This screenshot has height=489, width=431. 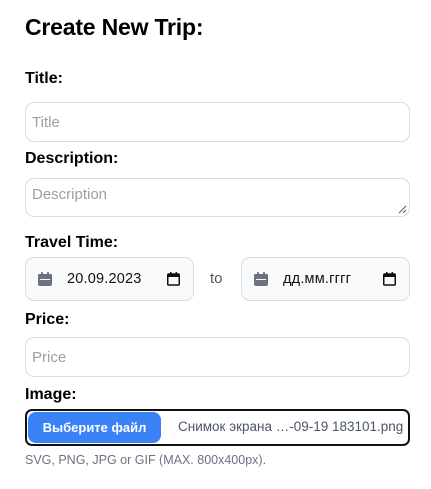 What do you see at coordinates (114, 27) in the screenshot?
I see `page-title: Create New Trip:` at bounding box center [114, 27].